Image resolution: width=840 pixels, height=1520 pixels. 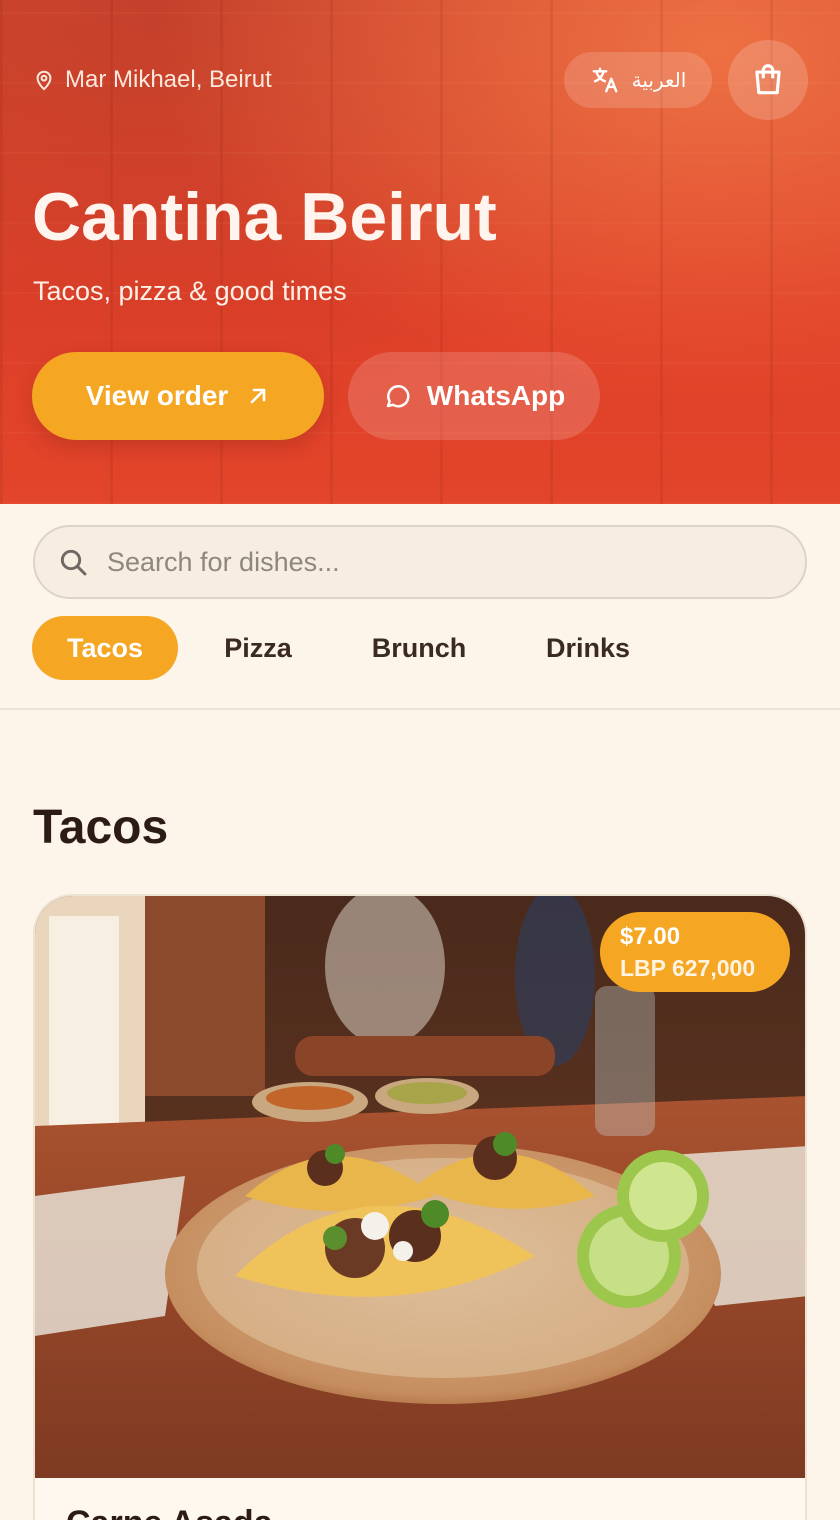 What do you see at coordinates (659, 80) in the screenshot?
I see `language-label: العربية` at bounding box center [659, 80].